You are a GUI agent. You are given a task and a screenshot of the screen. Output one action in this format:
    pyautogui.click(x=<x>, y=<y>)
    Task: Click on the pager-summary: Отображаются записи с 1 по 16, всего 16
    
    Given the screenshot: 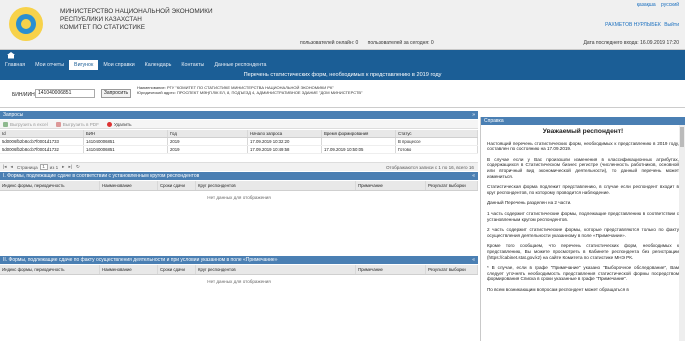 What is the action you would take?
    pyautogui.click(x=429, y=167)
    